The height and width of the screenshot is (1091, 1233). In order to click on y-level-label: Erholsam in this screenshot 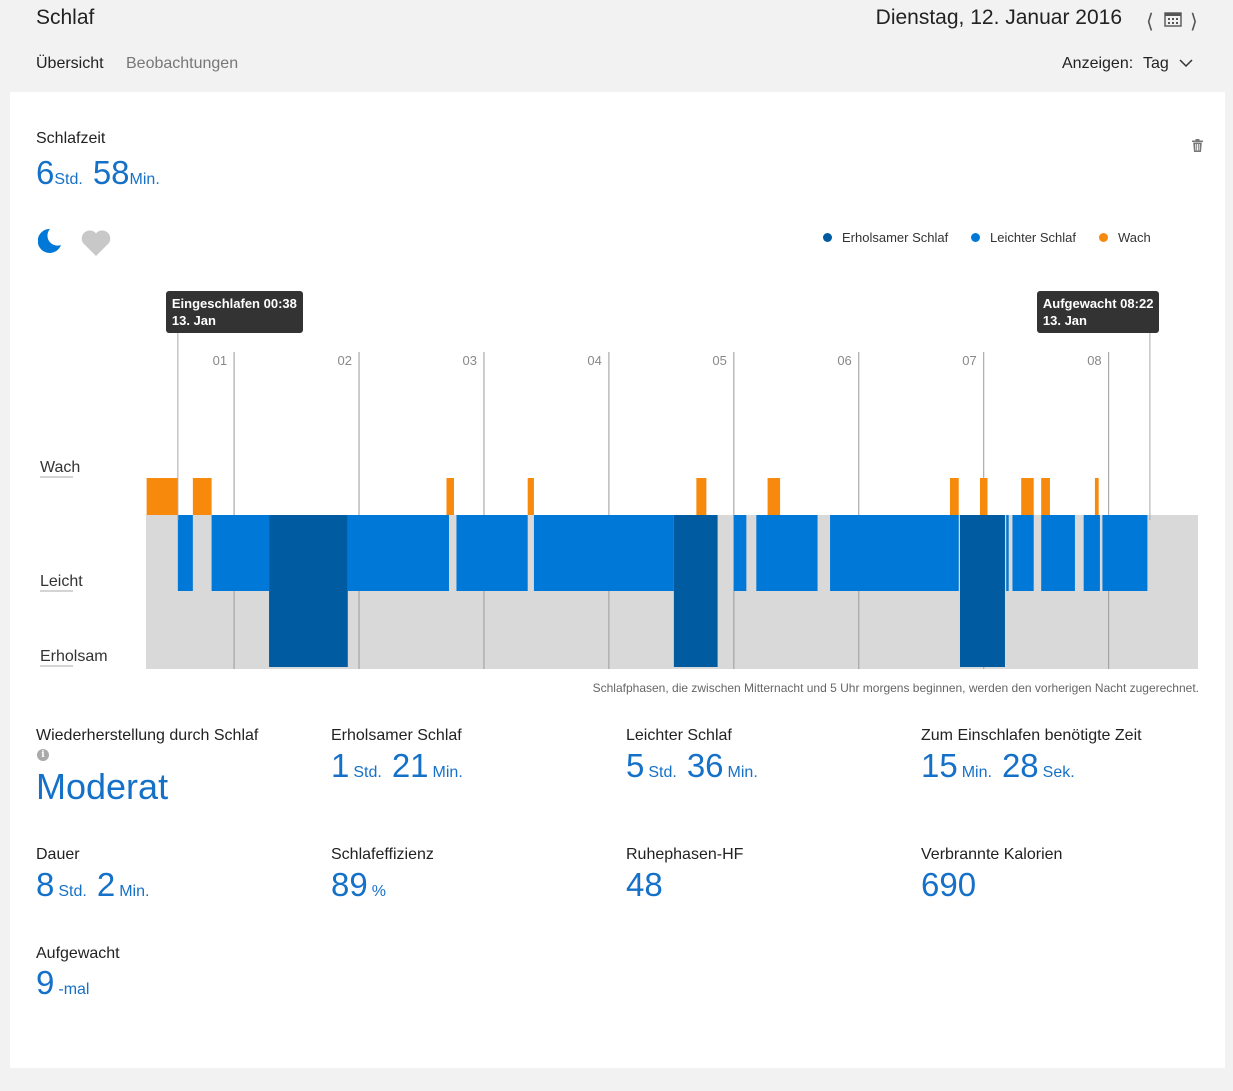, I will do `click(74, 656)`.